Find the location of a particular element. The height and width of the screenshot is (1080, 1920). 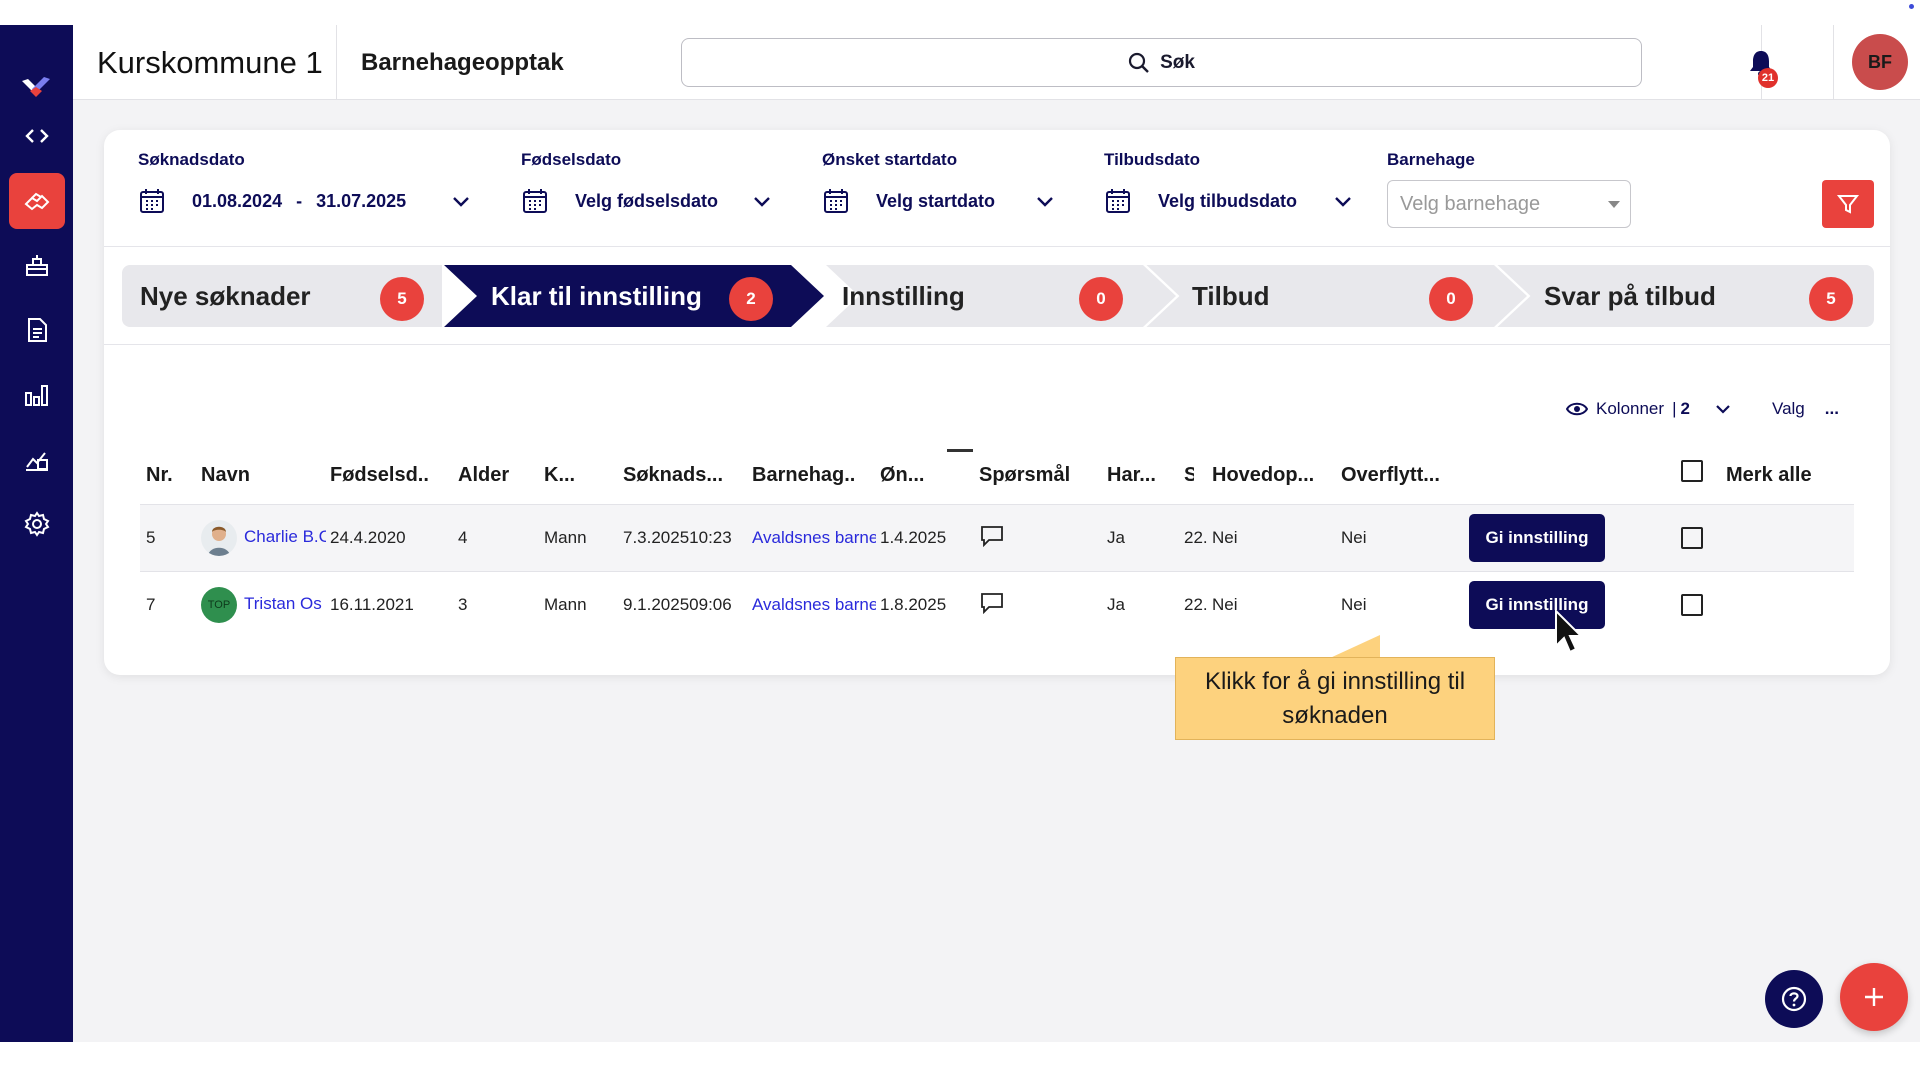

sidebar-item-documents is located at coordinates (37, 330).